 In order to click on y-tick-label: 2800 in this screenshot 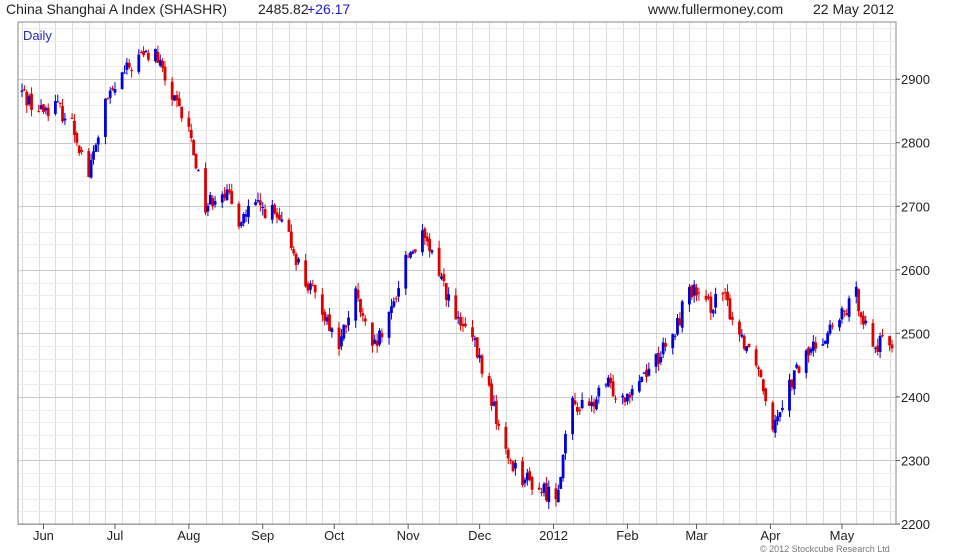, I will do `click(915, 143)`.